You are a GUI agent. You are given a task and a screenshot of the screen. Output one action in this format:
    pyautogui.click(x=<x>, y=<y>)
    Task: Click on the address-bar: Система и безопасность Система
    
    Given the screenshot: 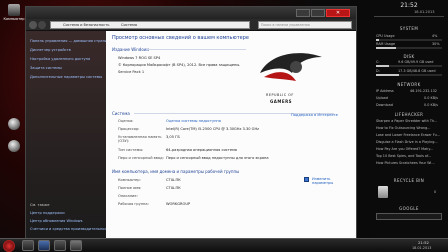 What is the action you would take?
    pyautogui.click(x=150, y=25)
    